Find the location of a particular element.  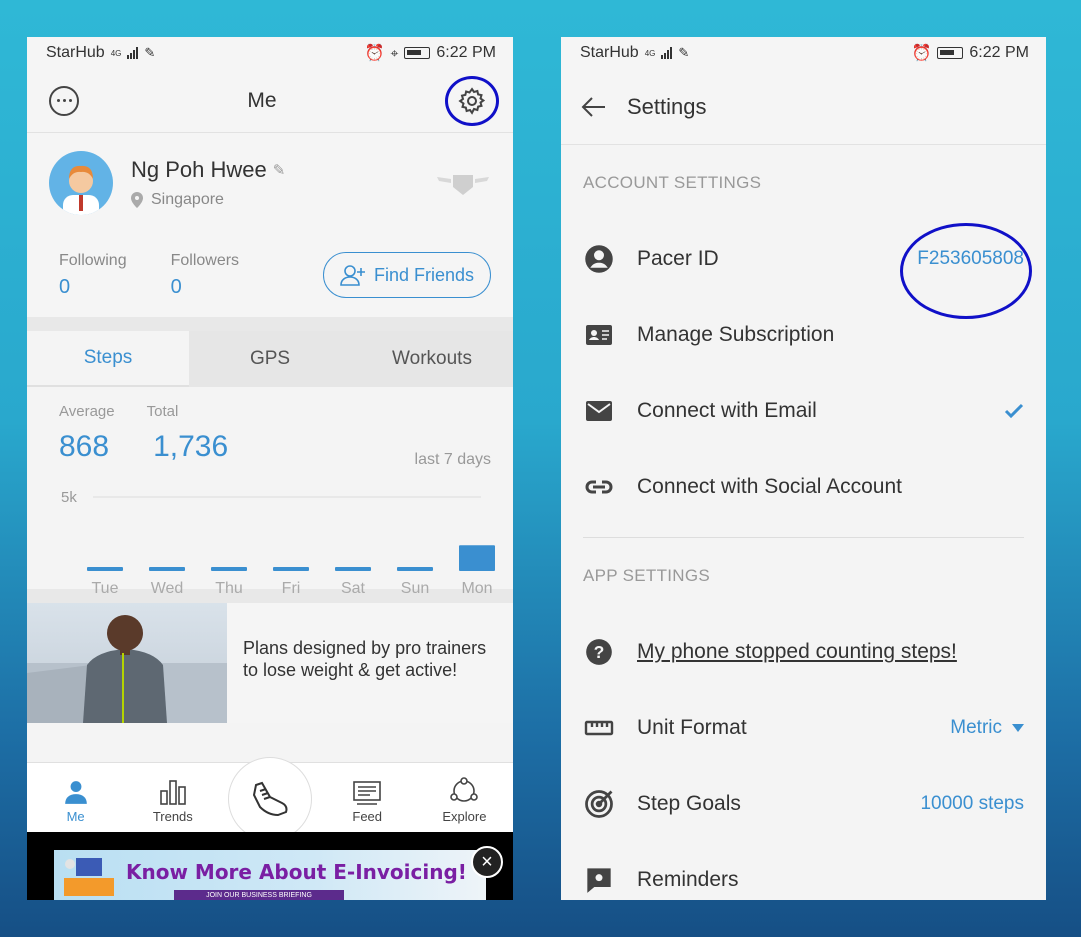

app-settings-heading: APP SETTINGS is located at coordinates (647, 575).